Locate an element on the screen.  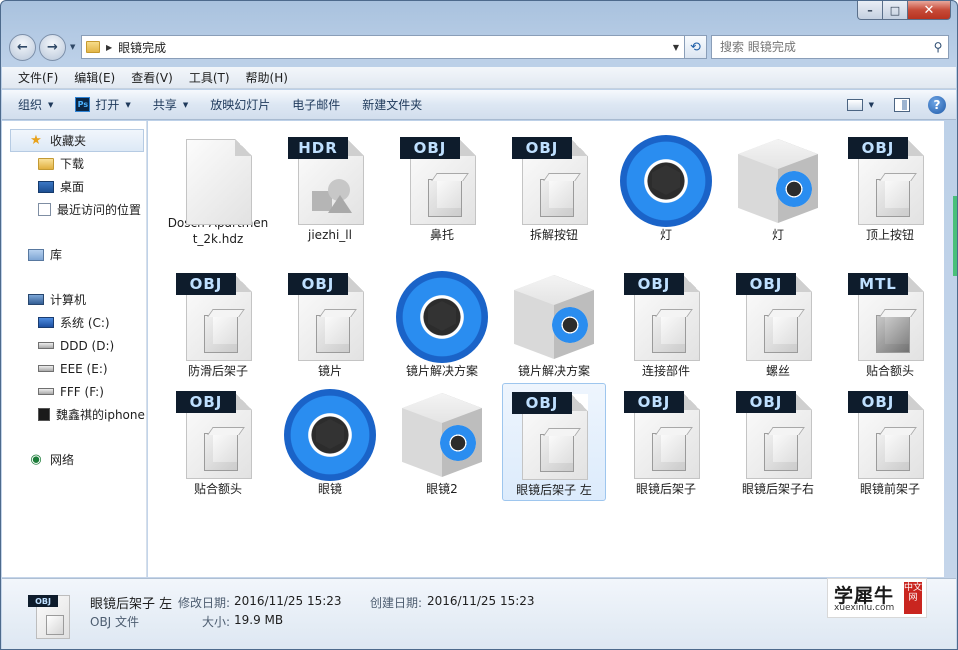
address-bar: ▶ 眼镜完成 ▼ is located at coordinates (383, 47).